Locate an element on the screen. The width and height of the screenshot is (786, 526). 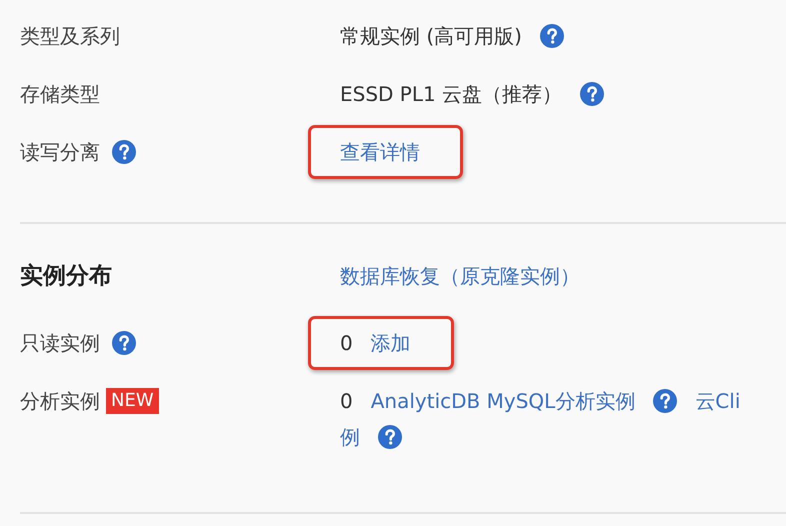
field-label: 存储类型 is located at coordinates (60, 94).